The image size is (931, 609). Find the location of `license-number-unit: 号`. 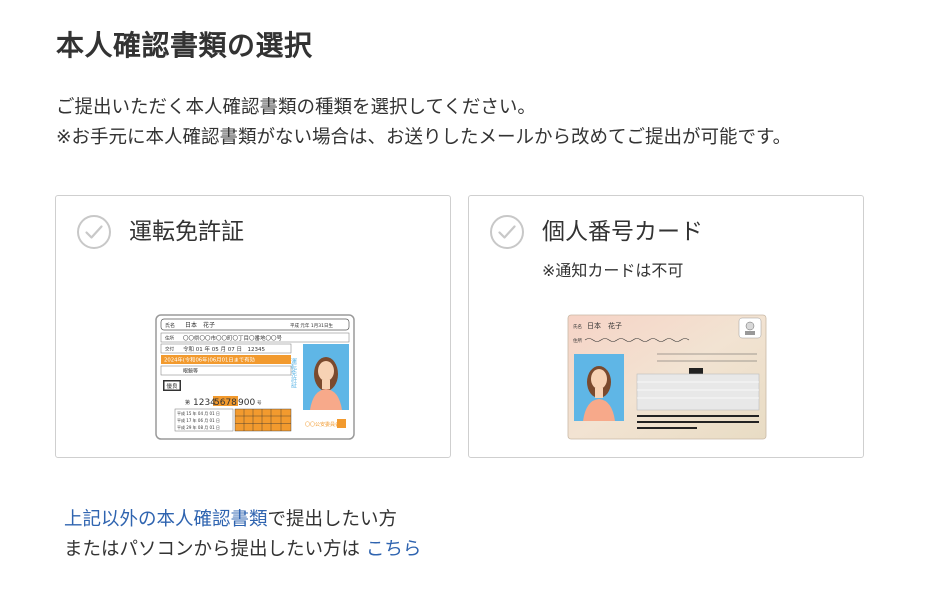

license-number-unit: 号 is located at coordinates (259, 403).